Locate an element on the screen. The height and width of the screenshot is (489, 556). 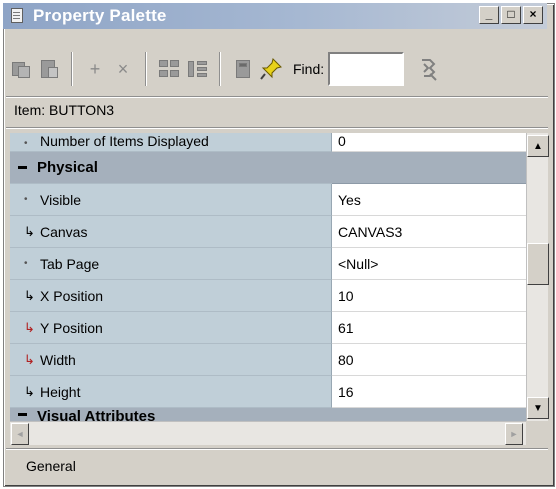
intersection-icon is located at coordinates (197, 69).